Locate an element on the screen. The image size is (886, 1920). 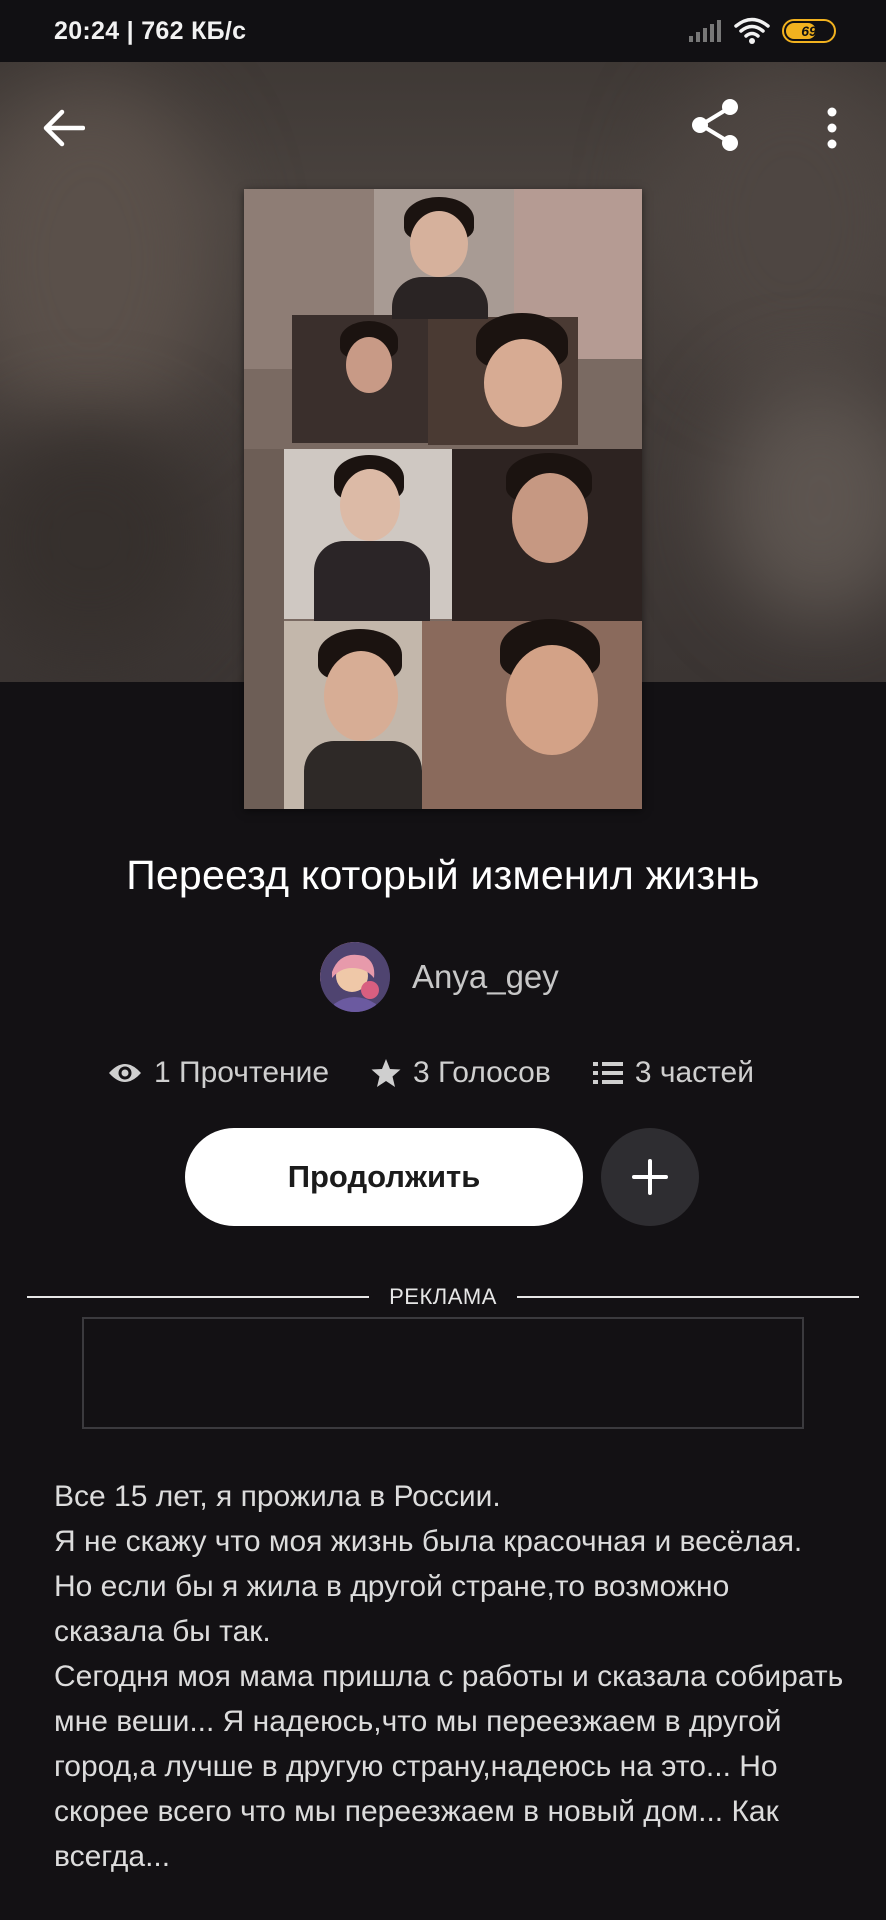
ad-label: РЕКЛАМА is located at coordinates (443, 1296).